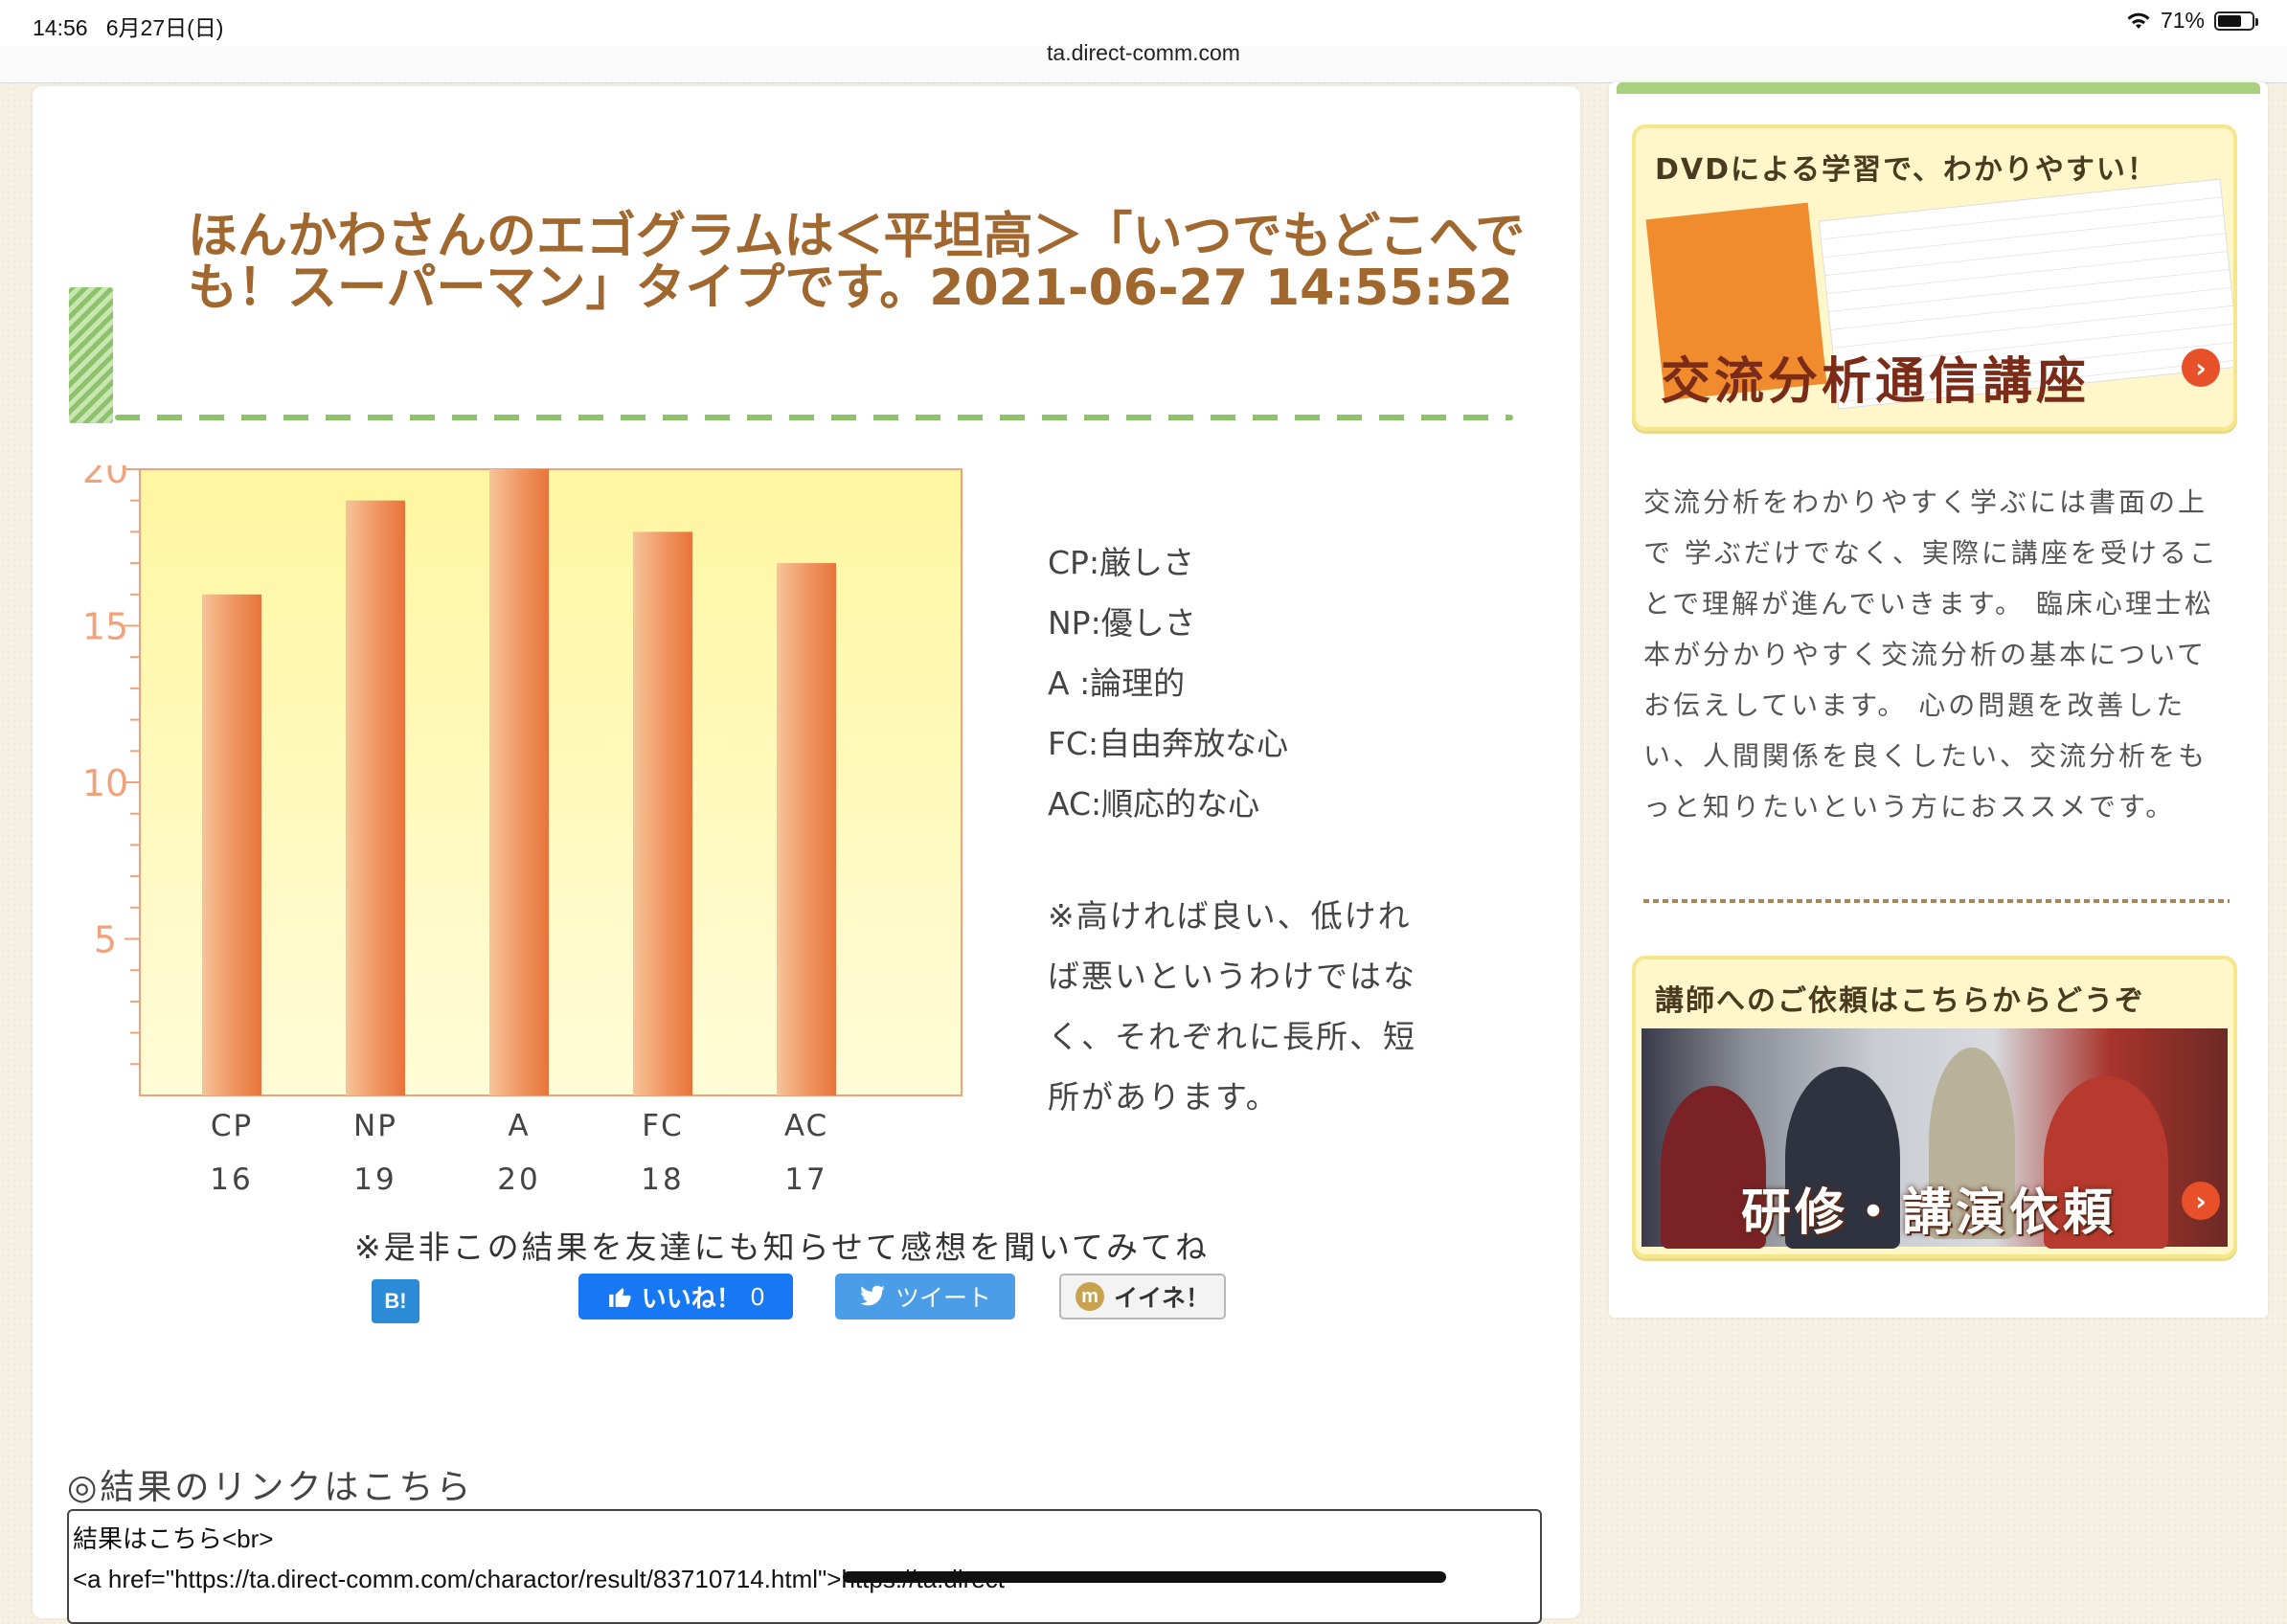 Image resolution: width=2287 pixels, height=1624 pixels. What do you see at coordinates (1232, 1006) in the screenshot?
I see `result-note: ※高ければ良い、低ければ悪いというわけではなく、それぞれに長所、短所があります。` at bounding box center [1232, 1006].